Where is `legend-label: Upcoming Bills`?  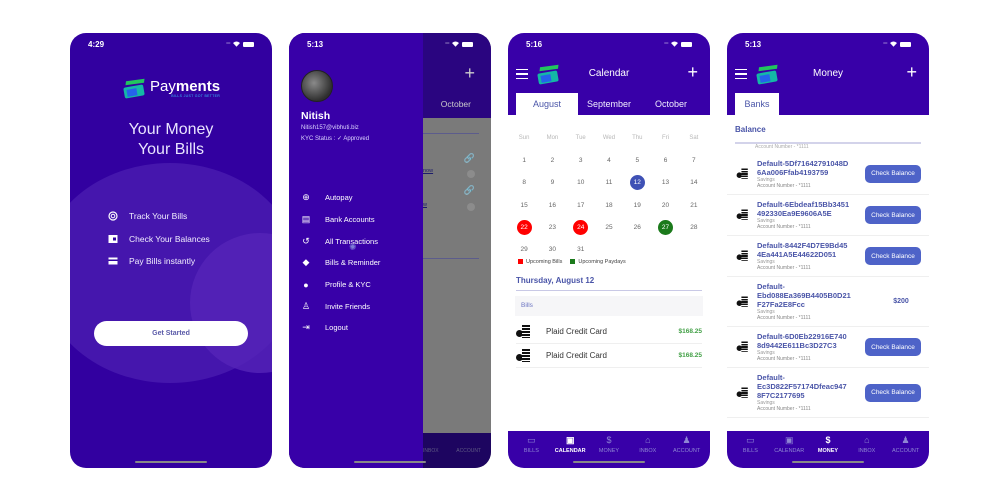 legend-label: Upcoming Bills is located at coordinates (544, 262).